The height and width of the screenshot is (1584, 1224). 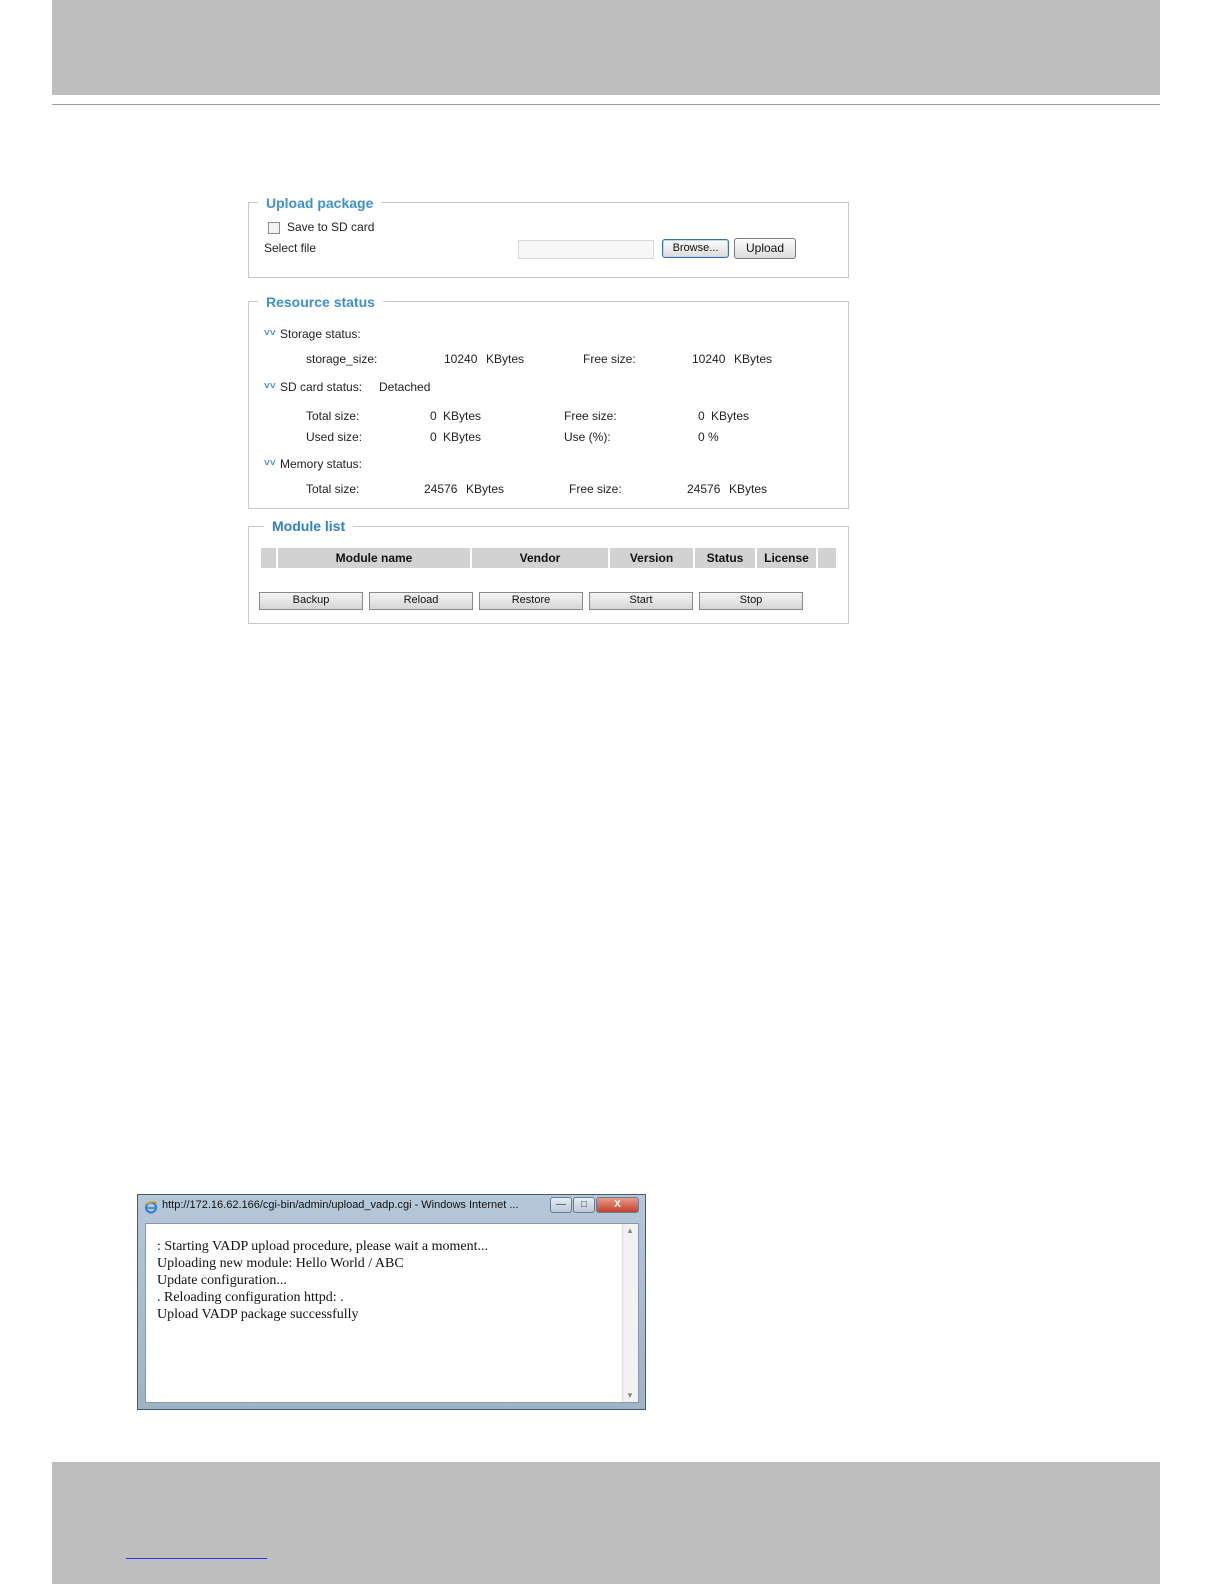 What do you see at coordinates (590, 416) in the screenshot?
I see `sd-free-label: Free size:` at bounding box center [590, 416].